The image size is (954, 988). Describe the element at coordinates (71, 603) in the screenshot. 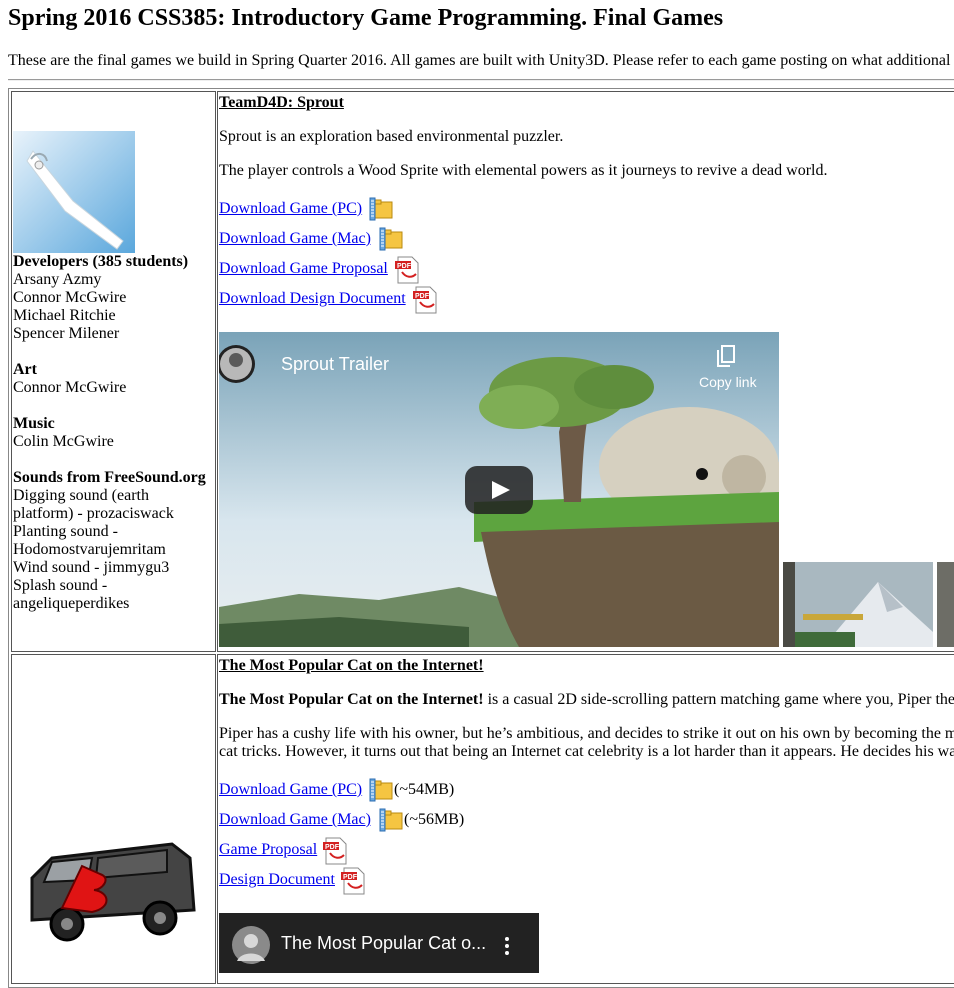

I see `credit-line: angeliqueperdikes` at that location.